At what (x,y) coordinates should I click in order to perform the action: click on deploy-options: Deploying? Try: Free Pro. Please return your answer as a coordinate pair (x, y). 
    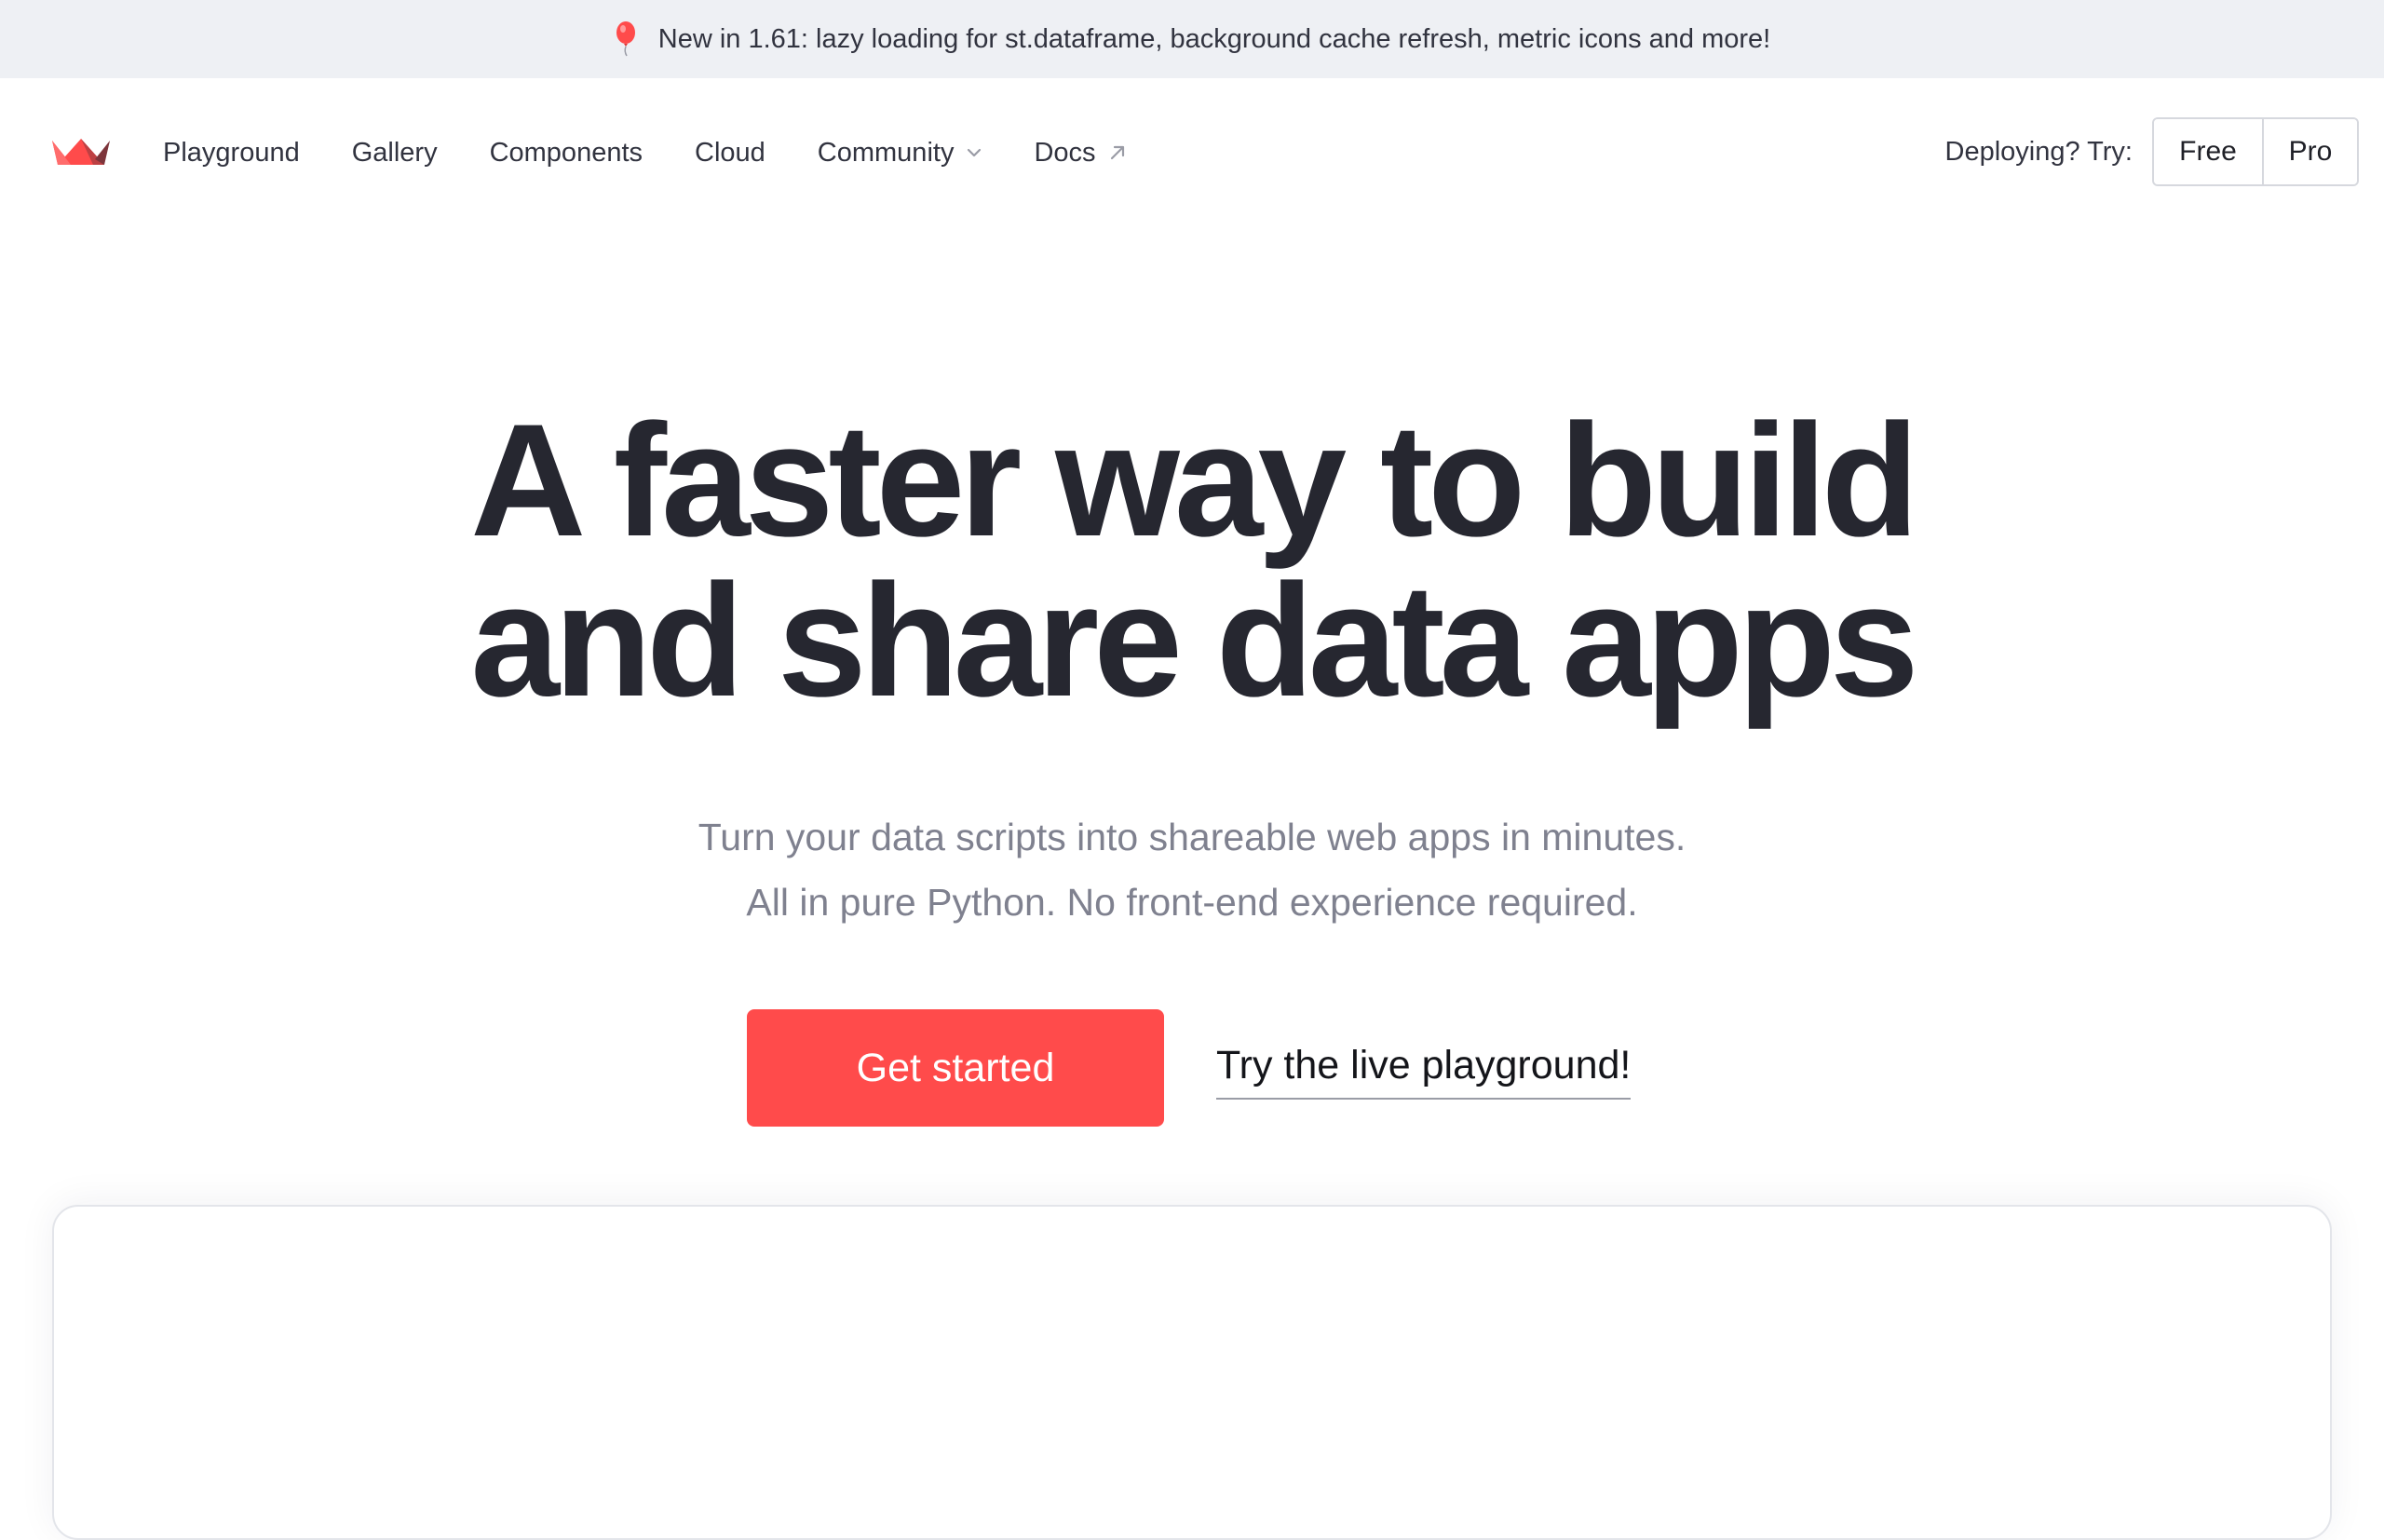
    Looking at the image, I should click on (2151, 152).